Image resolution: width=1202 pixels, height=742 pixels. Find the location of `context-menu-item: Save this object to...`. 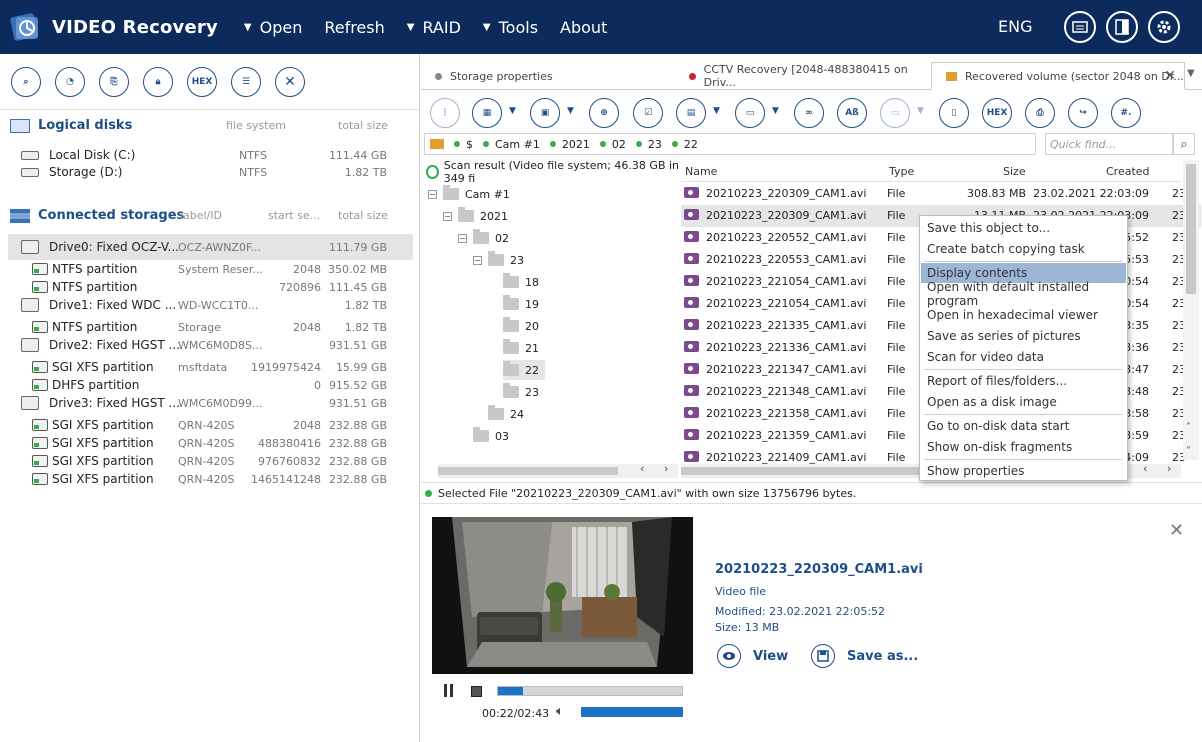

context-menu-item: Save this object to... is located at coordinates (1023, 228).